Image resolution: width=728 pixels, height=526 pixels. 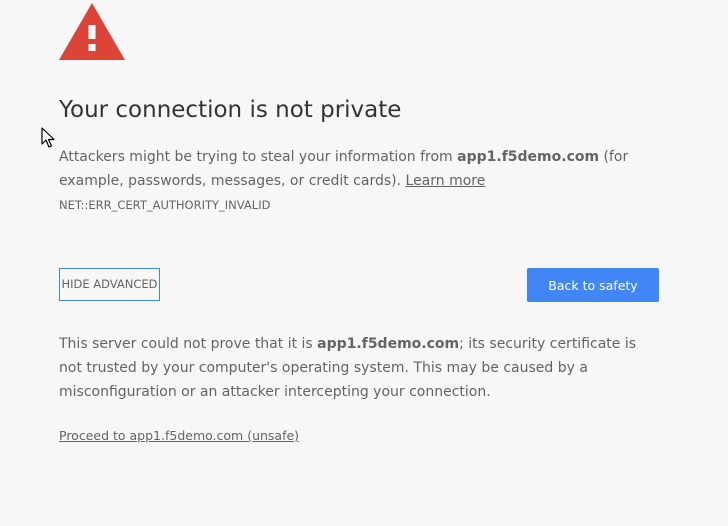 I want to click on page-title: Your connection is not private, so click(x=230, y=110).